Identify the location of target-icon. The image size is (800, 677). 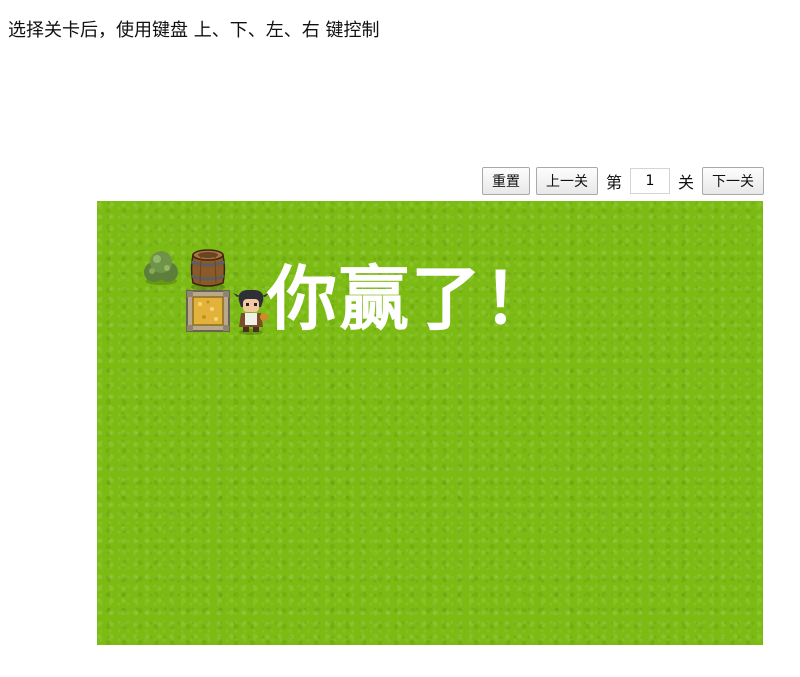
(208, 311).